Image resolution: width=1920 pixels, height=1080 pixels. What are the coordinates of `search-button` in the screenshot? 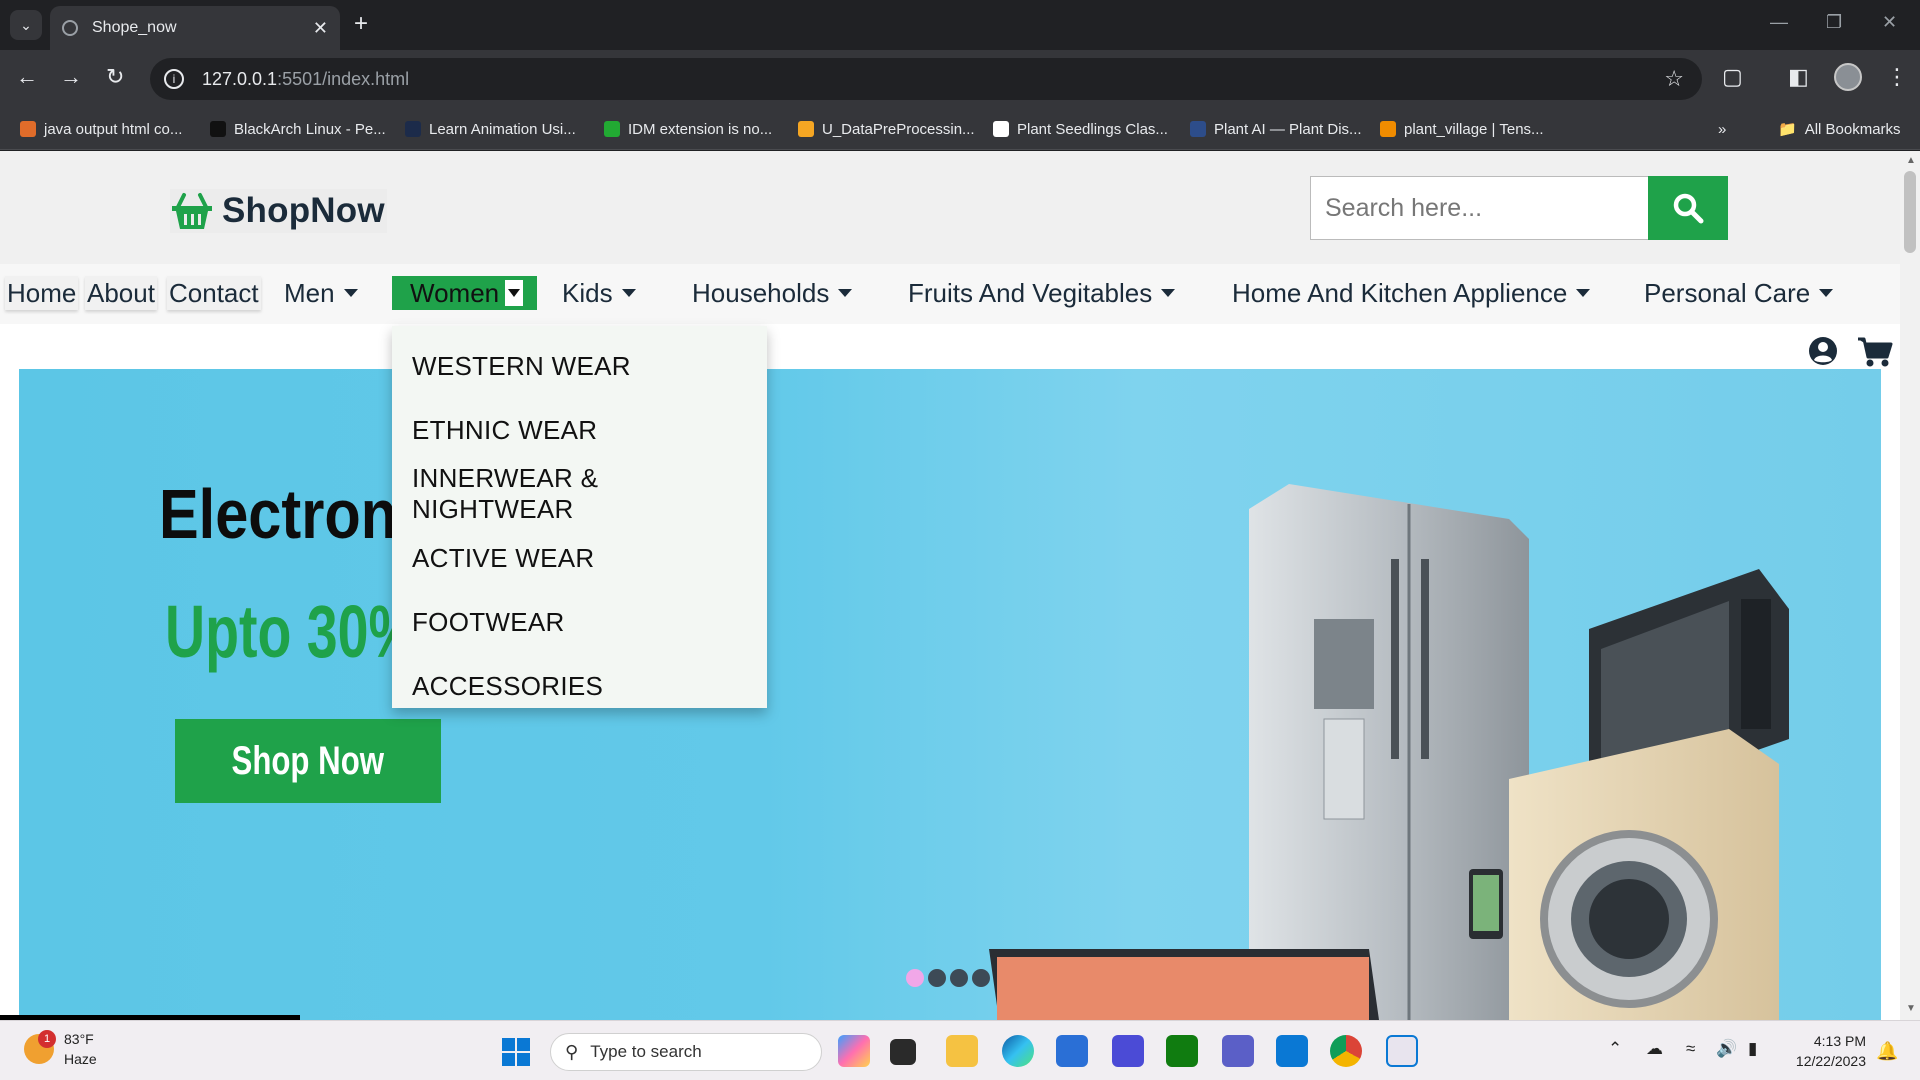 It's located at (1688, 208).